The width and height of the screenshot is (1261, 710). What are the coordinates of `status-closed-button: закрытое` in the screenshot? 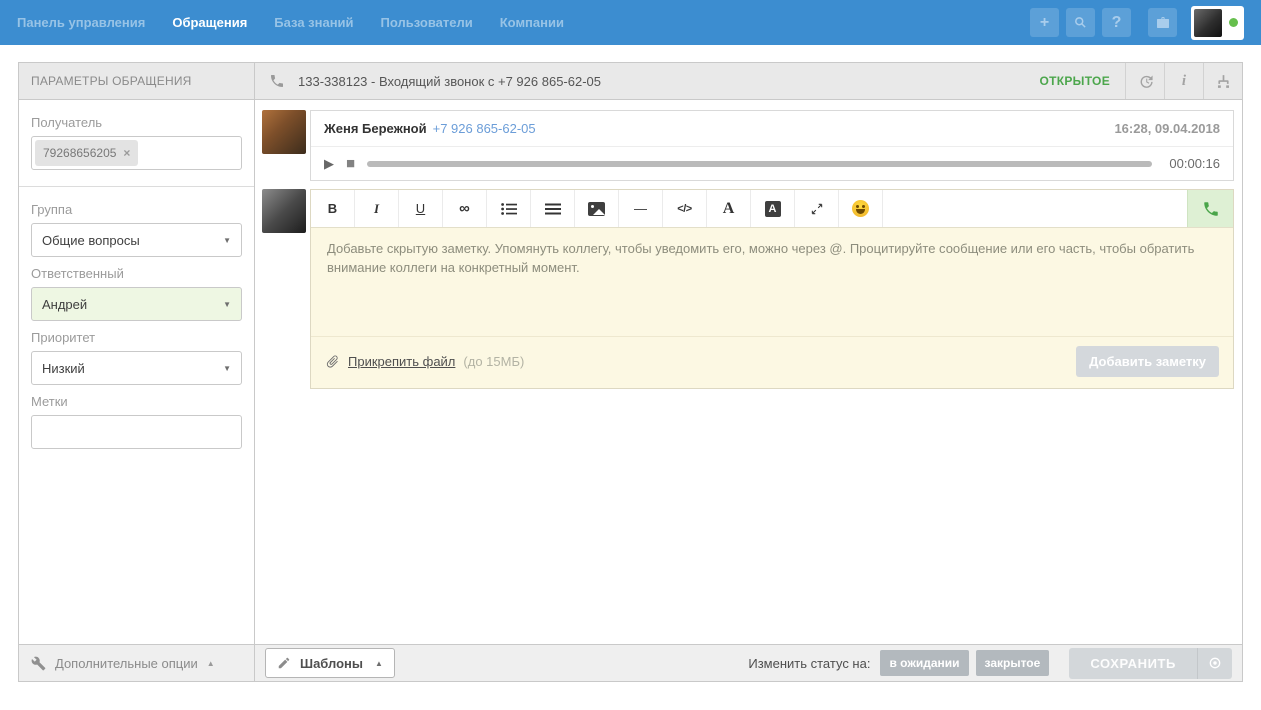 It's located at (1012, 663).